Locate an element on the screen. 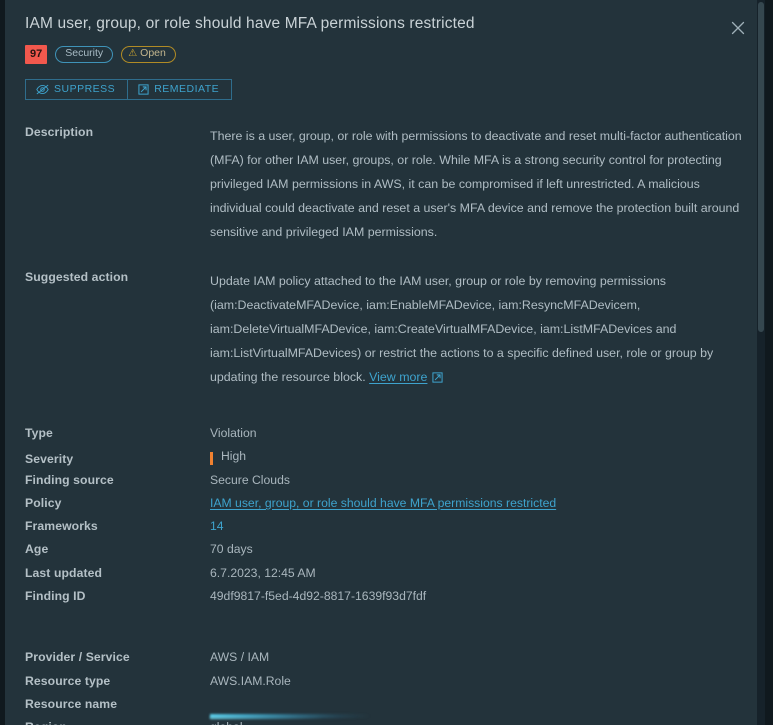  suppress-button: SUPPRESS is located at coordinates (77, 89).